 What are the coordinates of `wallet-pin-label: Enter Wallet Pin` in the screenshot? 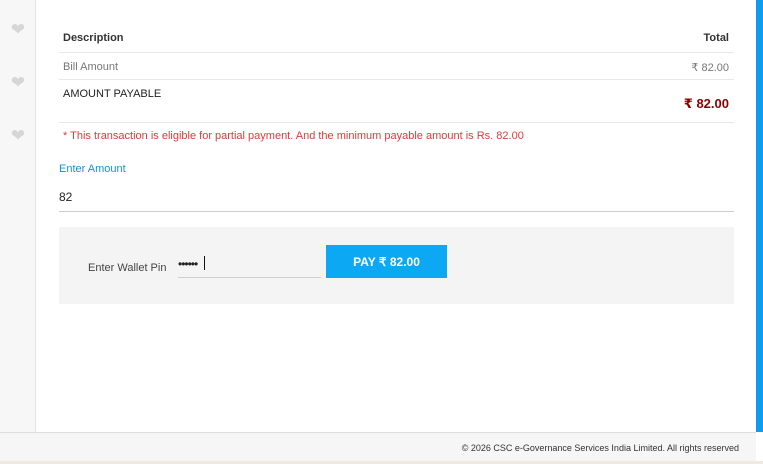 It's located at (127, 268).